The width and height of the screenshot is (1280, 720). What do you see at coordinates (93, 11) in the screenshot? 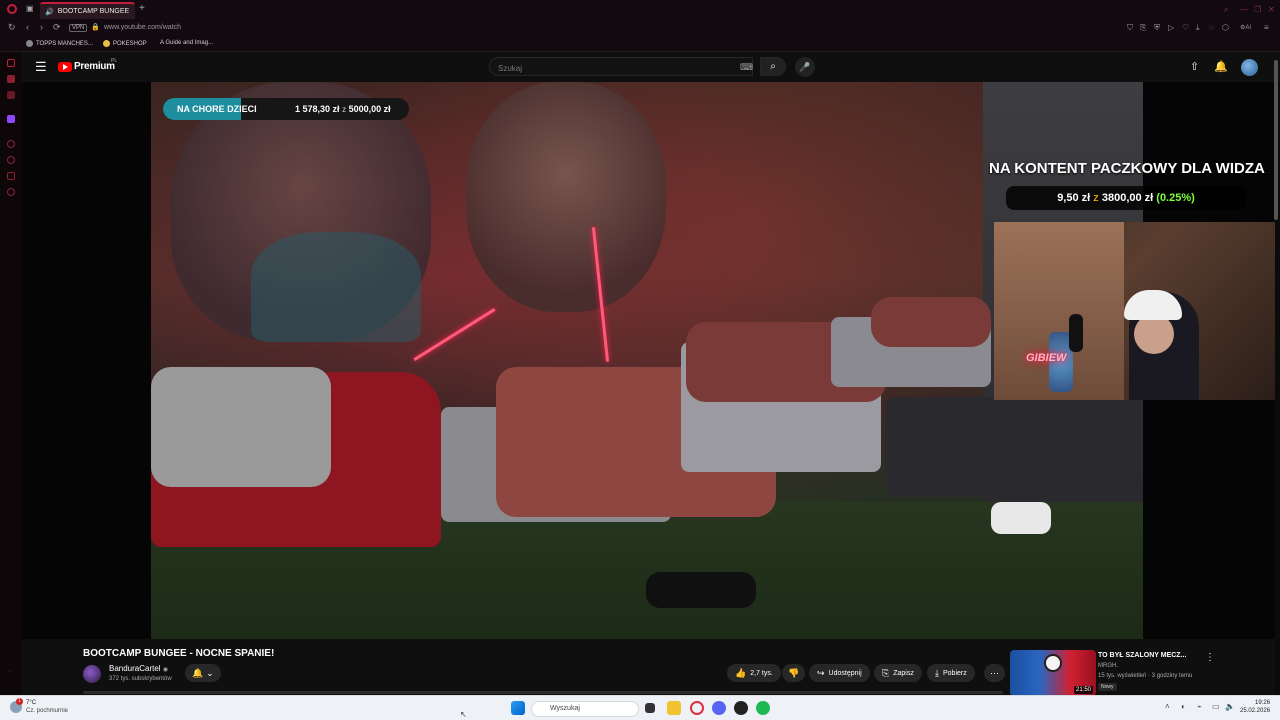
I see `tab-title: BOOTCAMP BUNGEE` at bounding box center [93, 11].